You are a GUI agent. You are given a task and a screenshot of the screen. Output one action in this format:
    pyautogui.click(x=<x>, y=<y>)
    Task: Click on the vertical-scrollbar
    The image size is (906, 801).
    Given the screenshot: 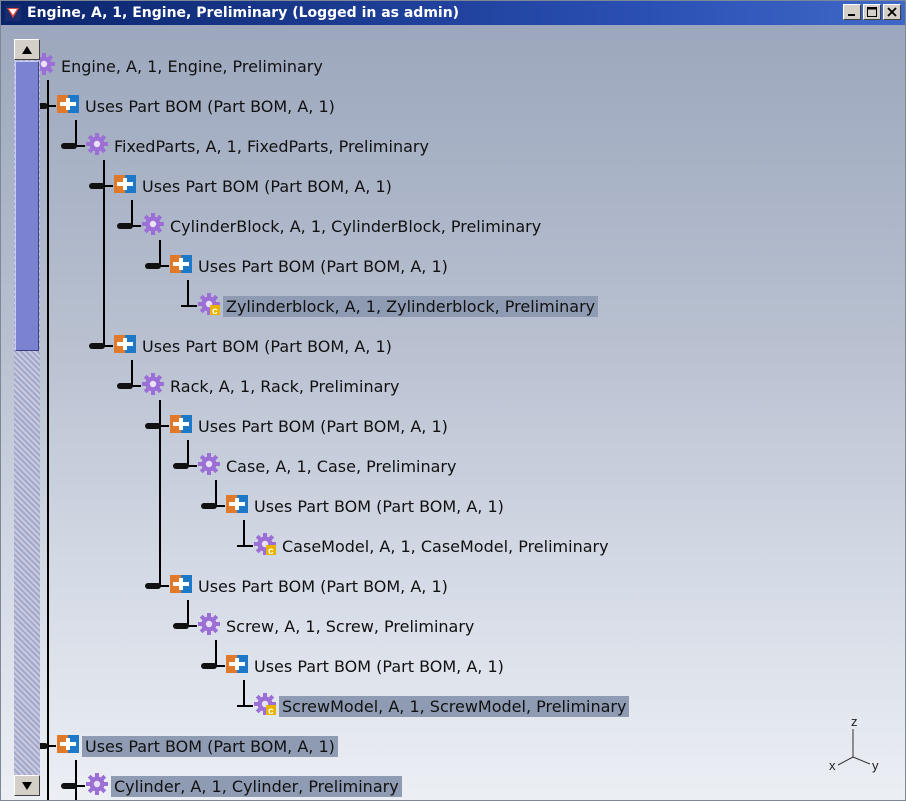 What is the action you would take?
    pyautogui.click(x=27, y=417)
    